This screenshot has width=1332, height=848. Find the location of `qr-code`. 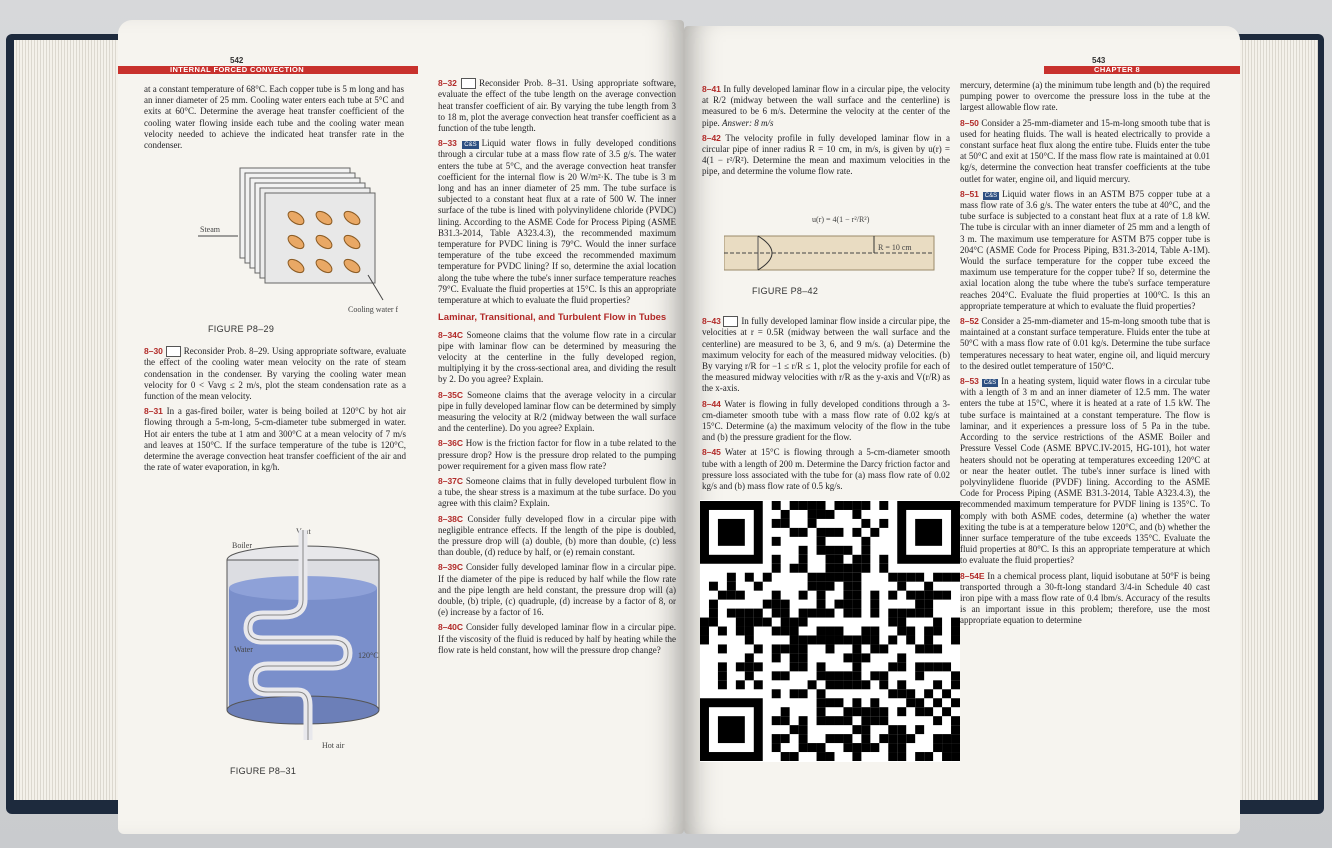

qr-code is located at coordinates (830, 631).